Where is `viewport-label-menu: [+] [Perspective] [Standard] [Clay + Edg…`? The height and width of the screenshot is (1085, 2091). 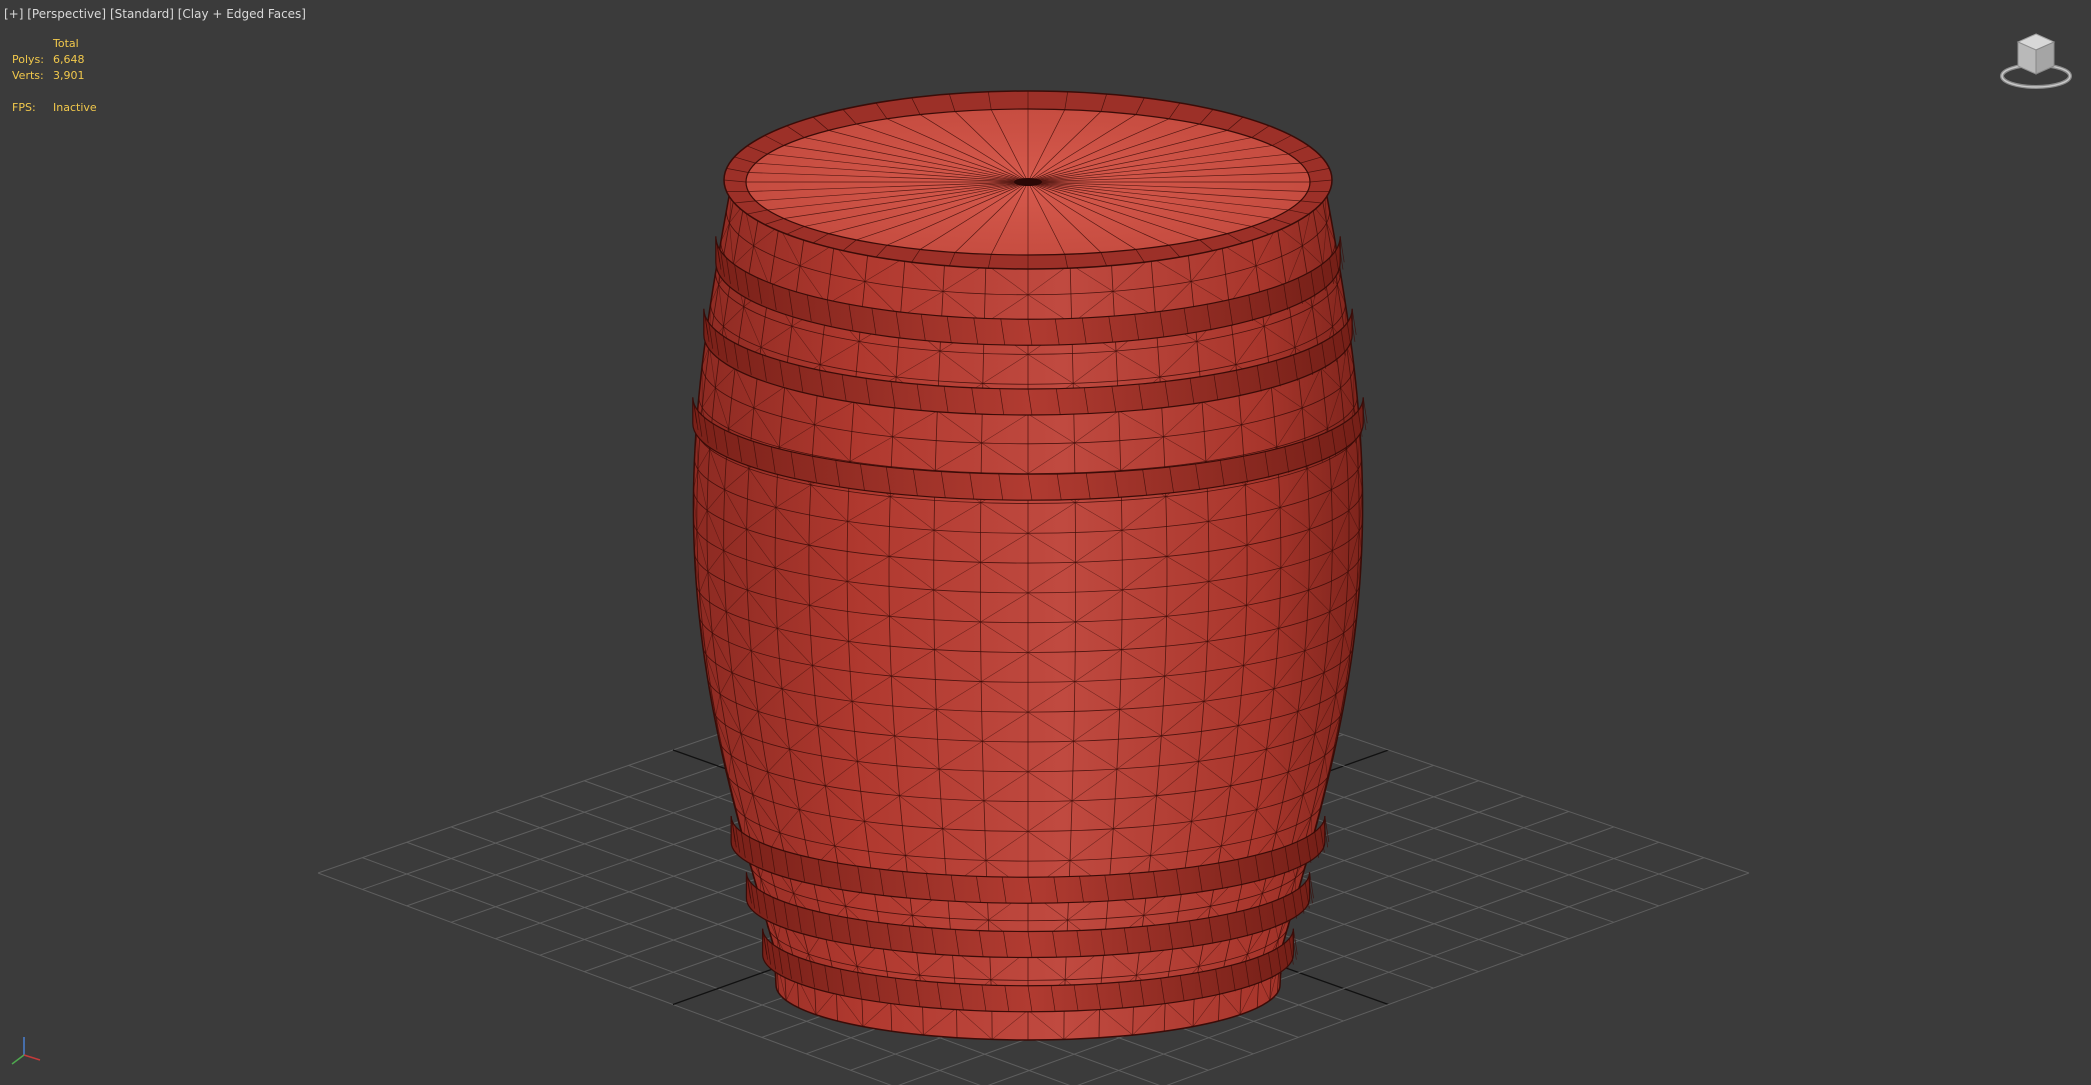 viewport-label-menu: [+] [Perspective] [Standard] [Clay + Edg… is located at coordinates (155, 14).